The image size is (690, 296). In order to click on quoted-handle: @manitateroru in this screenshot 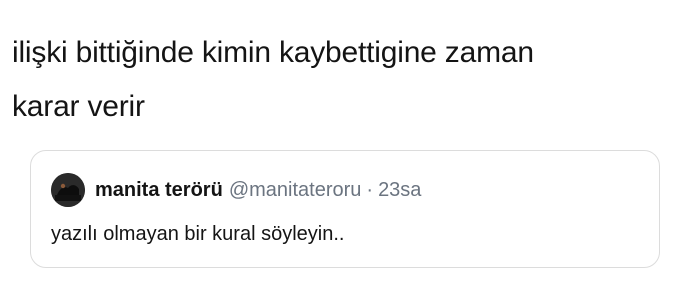, I will do `click(295, 190)`.